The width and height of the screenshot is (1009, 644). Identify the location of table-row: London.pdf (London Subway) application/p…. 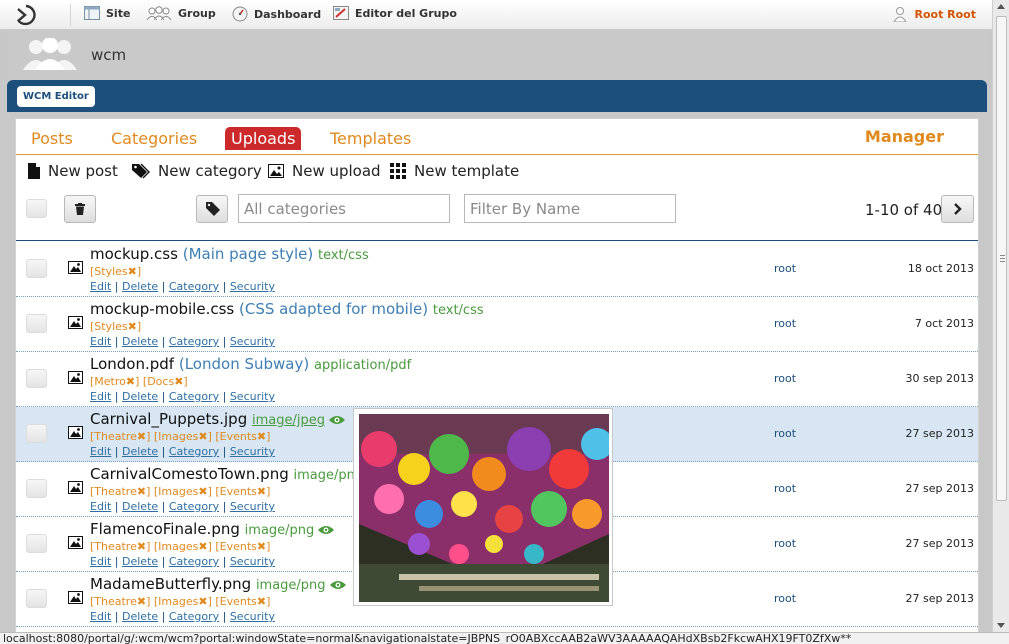
(497, 379).